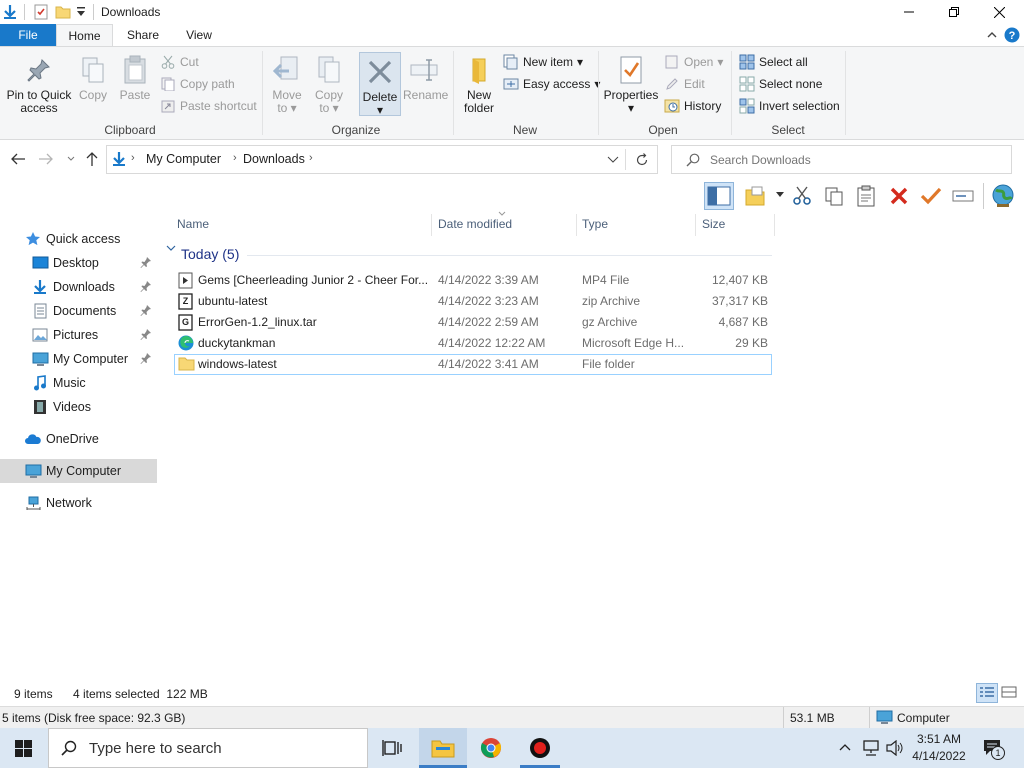 This screenshot has height=768, width=1024. What do you see at coordinates (301, 224) in the screenshot?
I see `column-header-name: Name` at bounding box center [301, 224].